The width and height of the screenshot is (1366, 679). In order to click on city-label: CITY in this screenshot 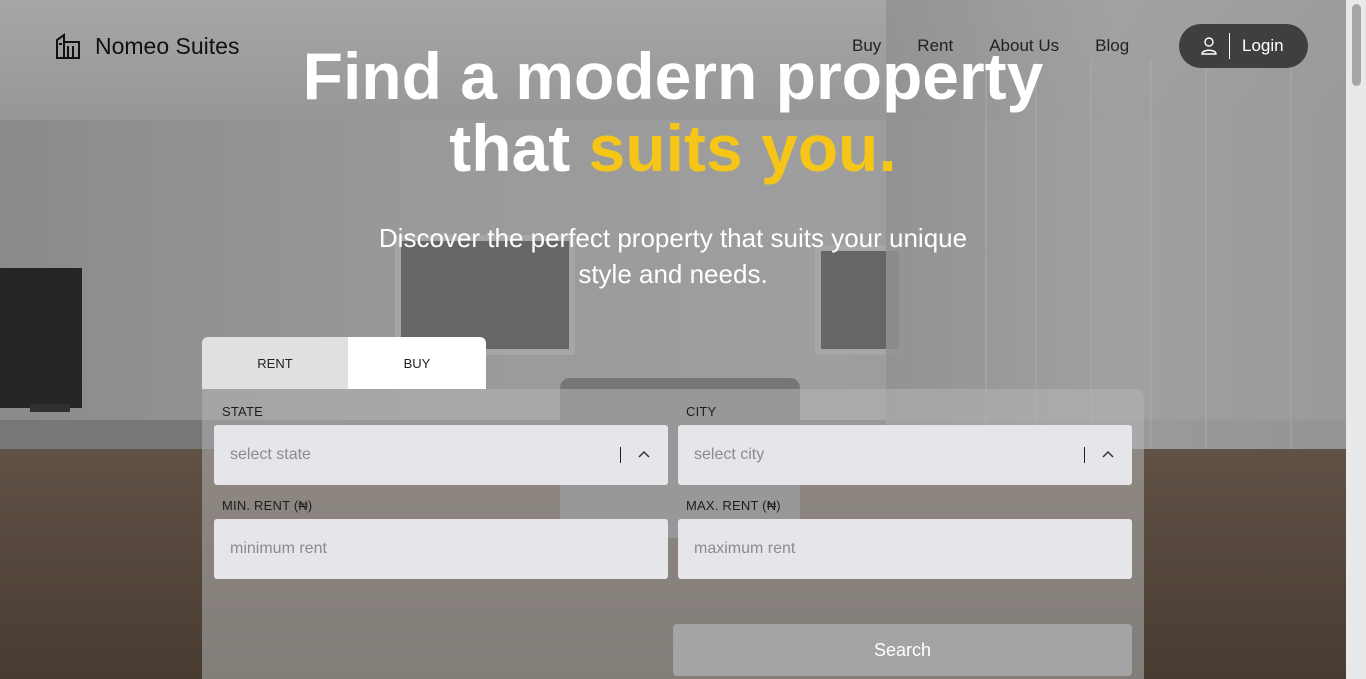, I will do `click(701, 411)`.